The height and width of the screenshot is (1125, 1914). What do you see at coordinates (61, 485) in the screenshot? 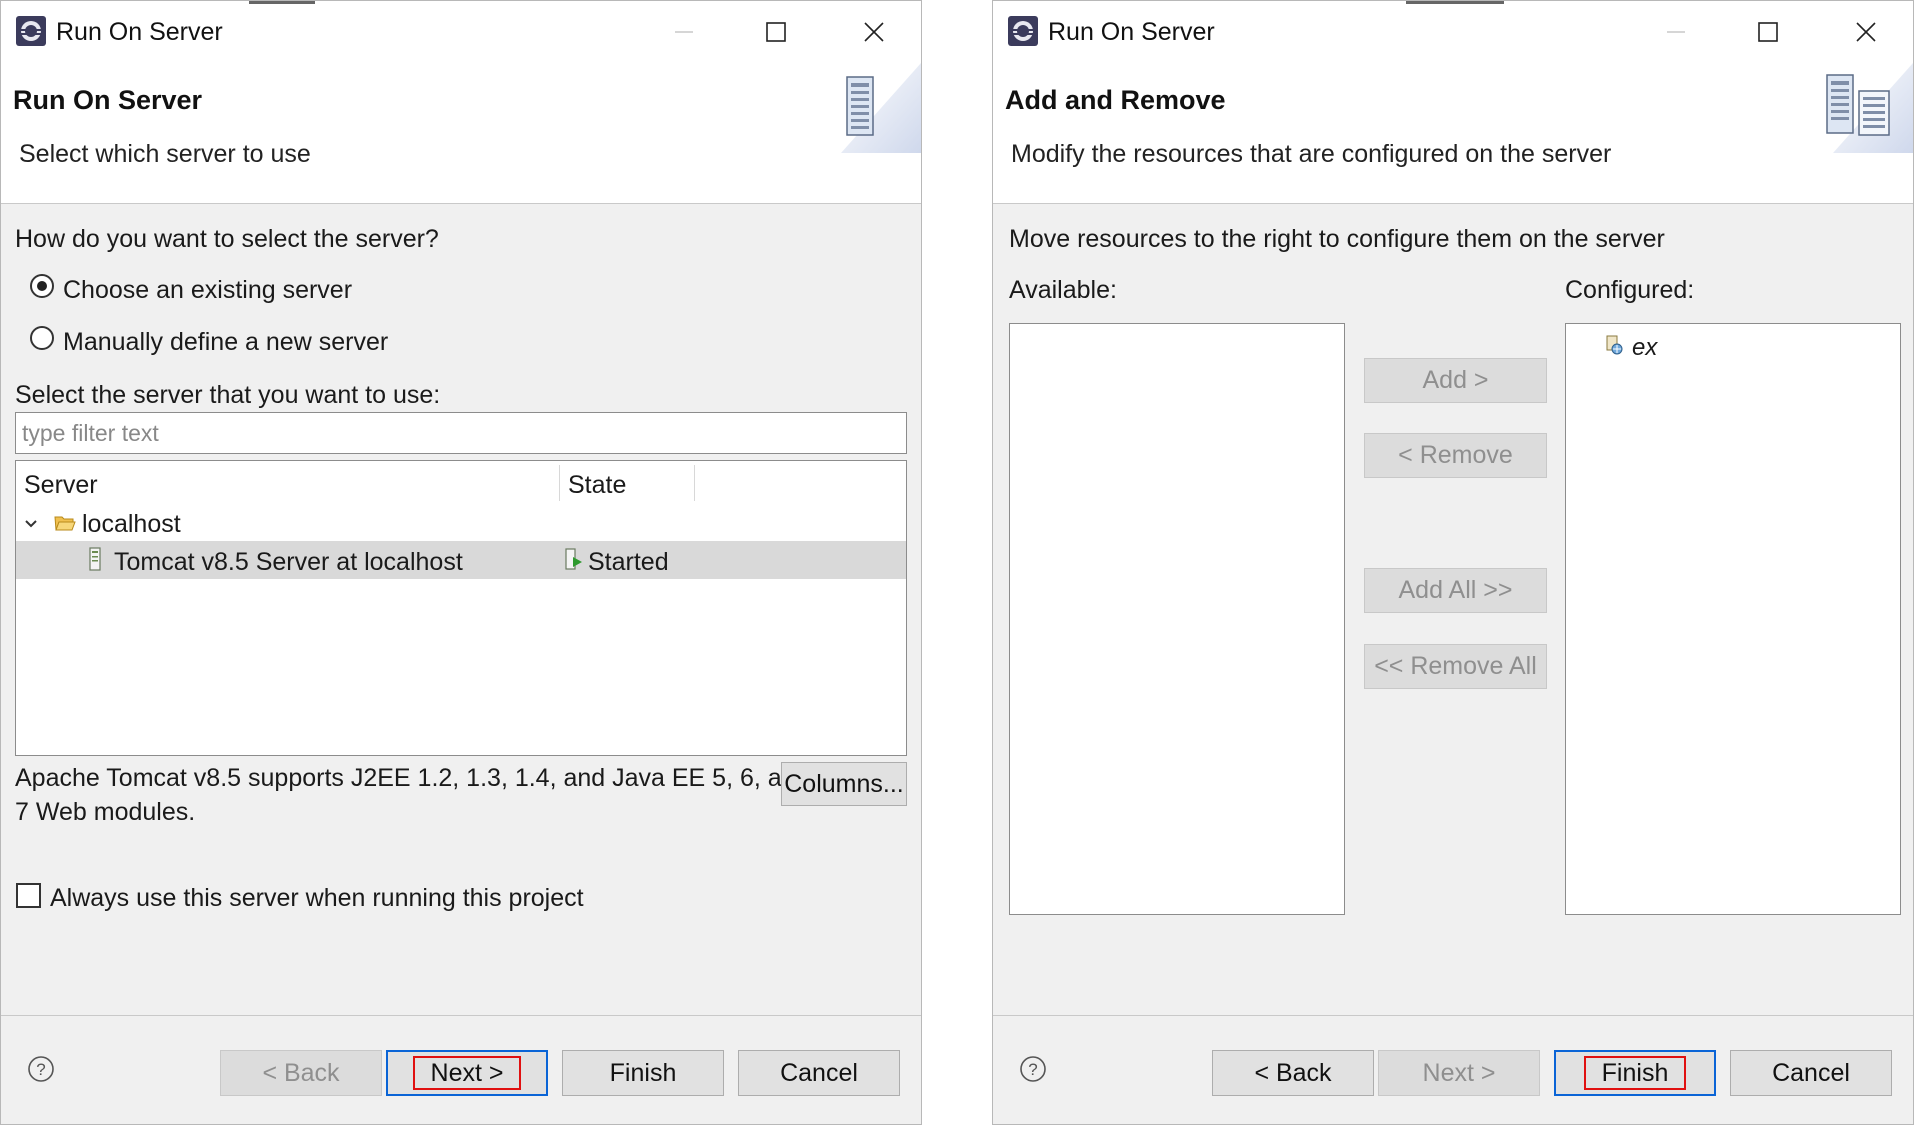
I see `column-header-server: Server` at bounding box center [61, 485].